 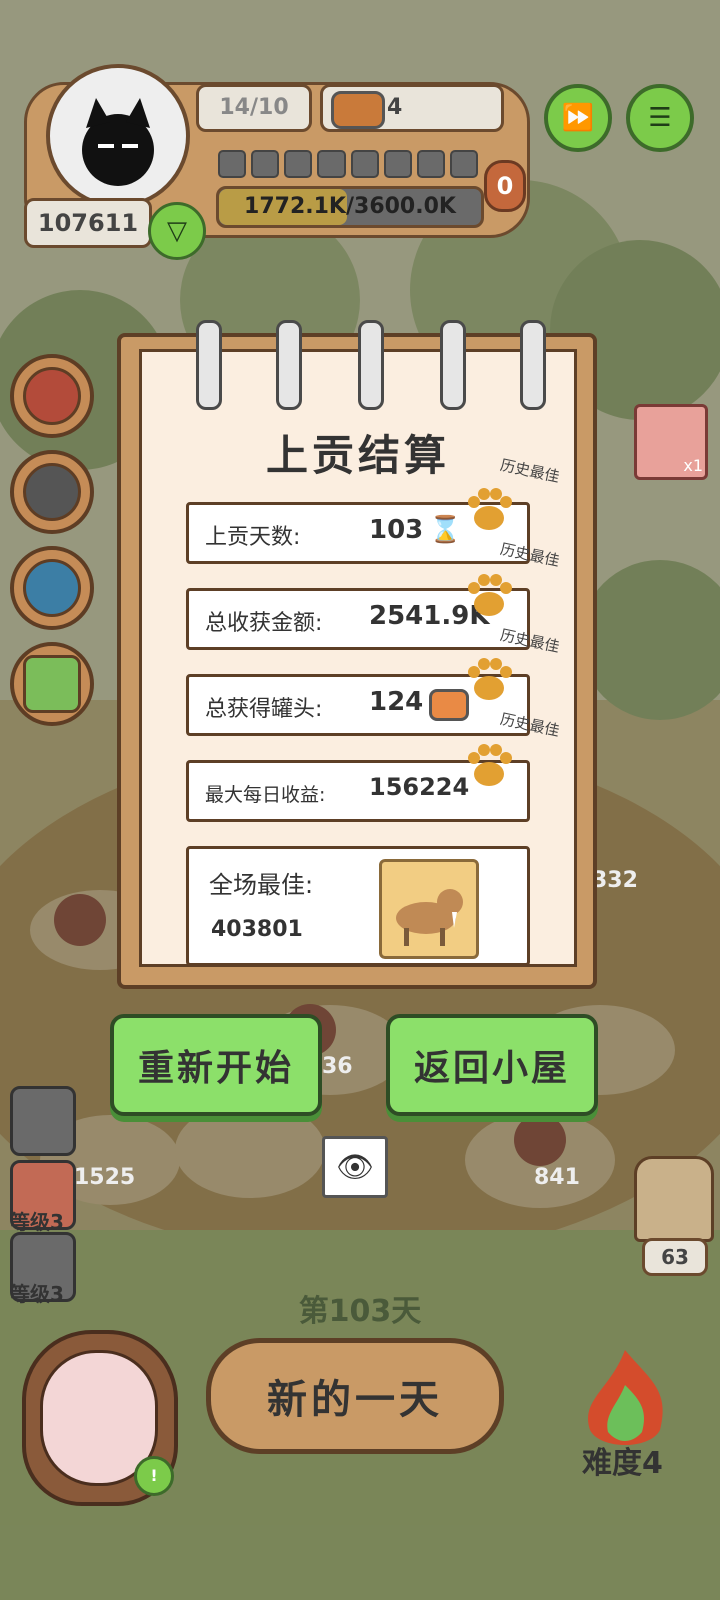 What do you see at coordinates (492, 1065) in the screenshot?
I see `return-home-button: 返回小屋` at bounding box center [492, 1065].